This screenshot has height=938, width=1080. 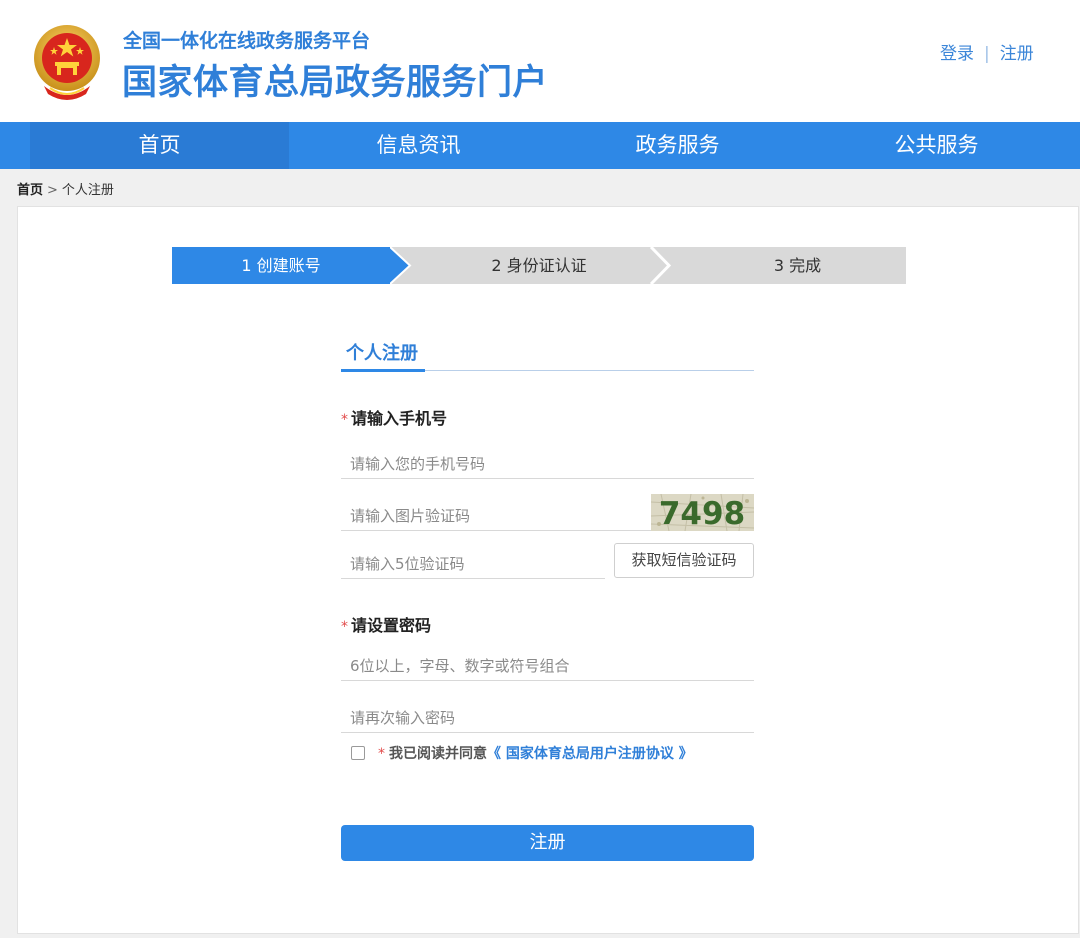 I want to click on register-link: 注册, so click(x=1017, y=54).